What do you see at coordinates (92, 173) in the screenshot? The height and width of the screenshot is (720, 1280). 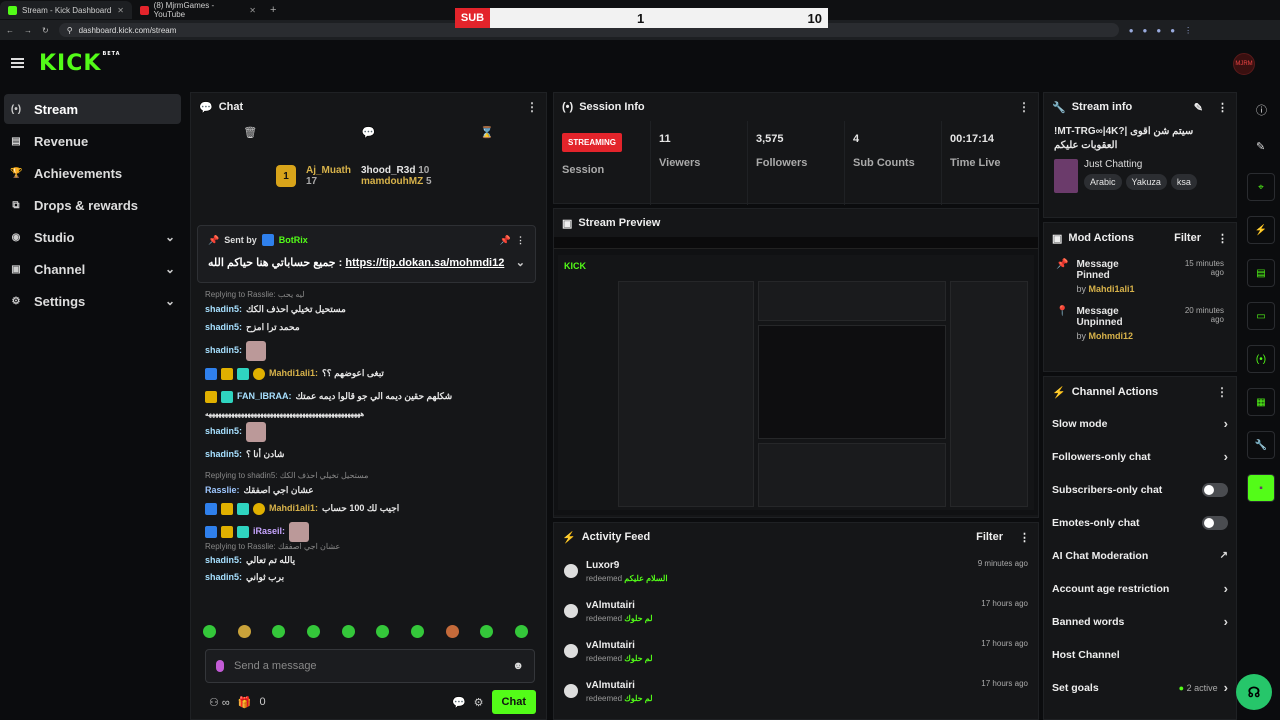 I see `sidebar-item-achievements: 🏆 Achievements` at bounding box center [92, 173].